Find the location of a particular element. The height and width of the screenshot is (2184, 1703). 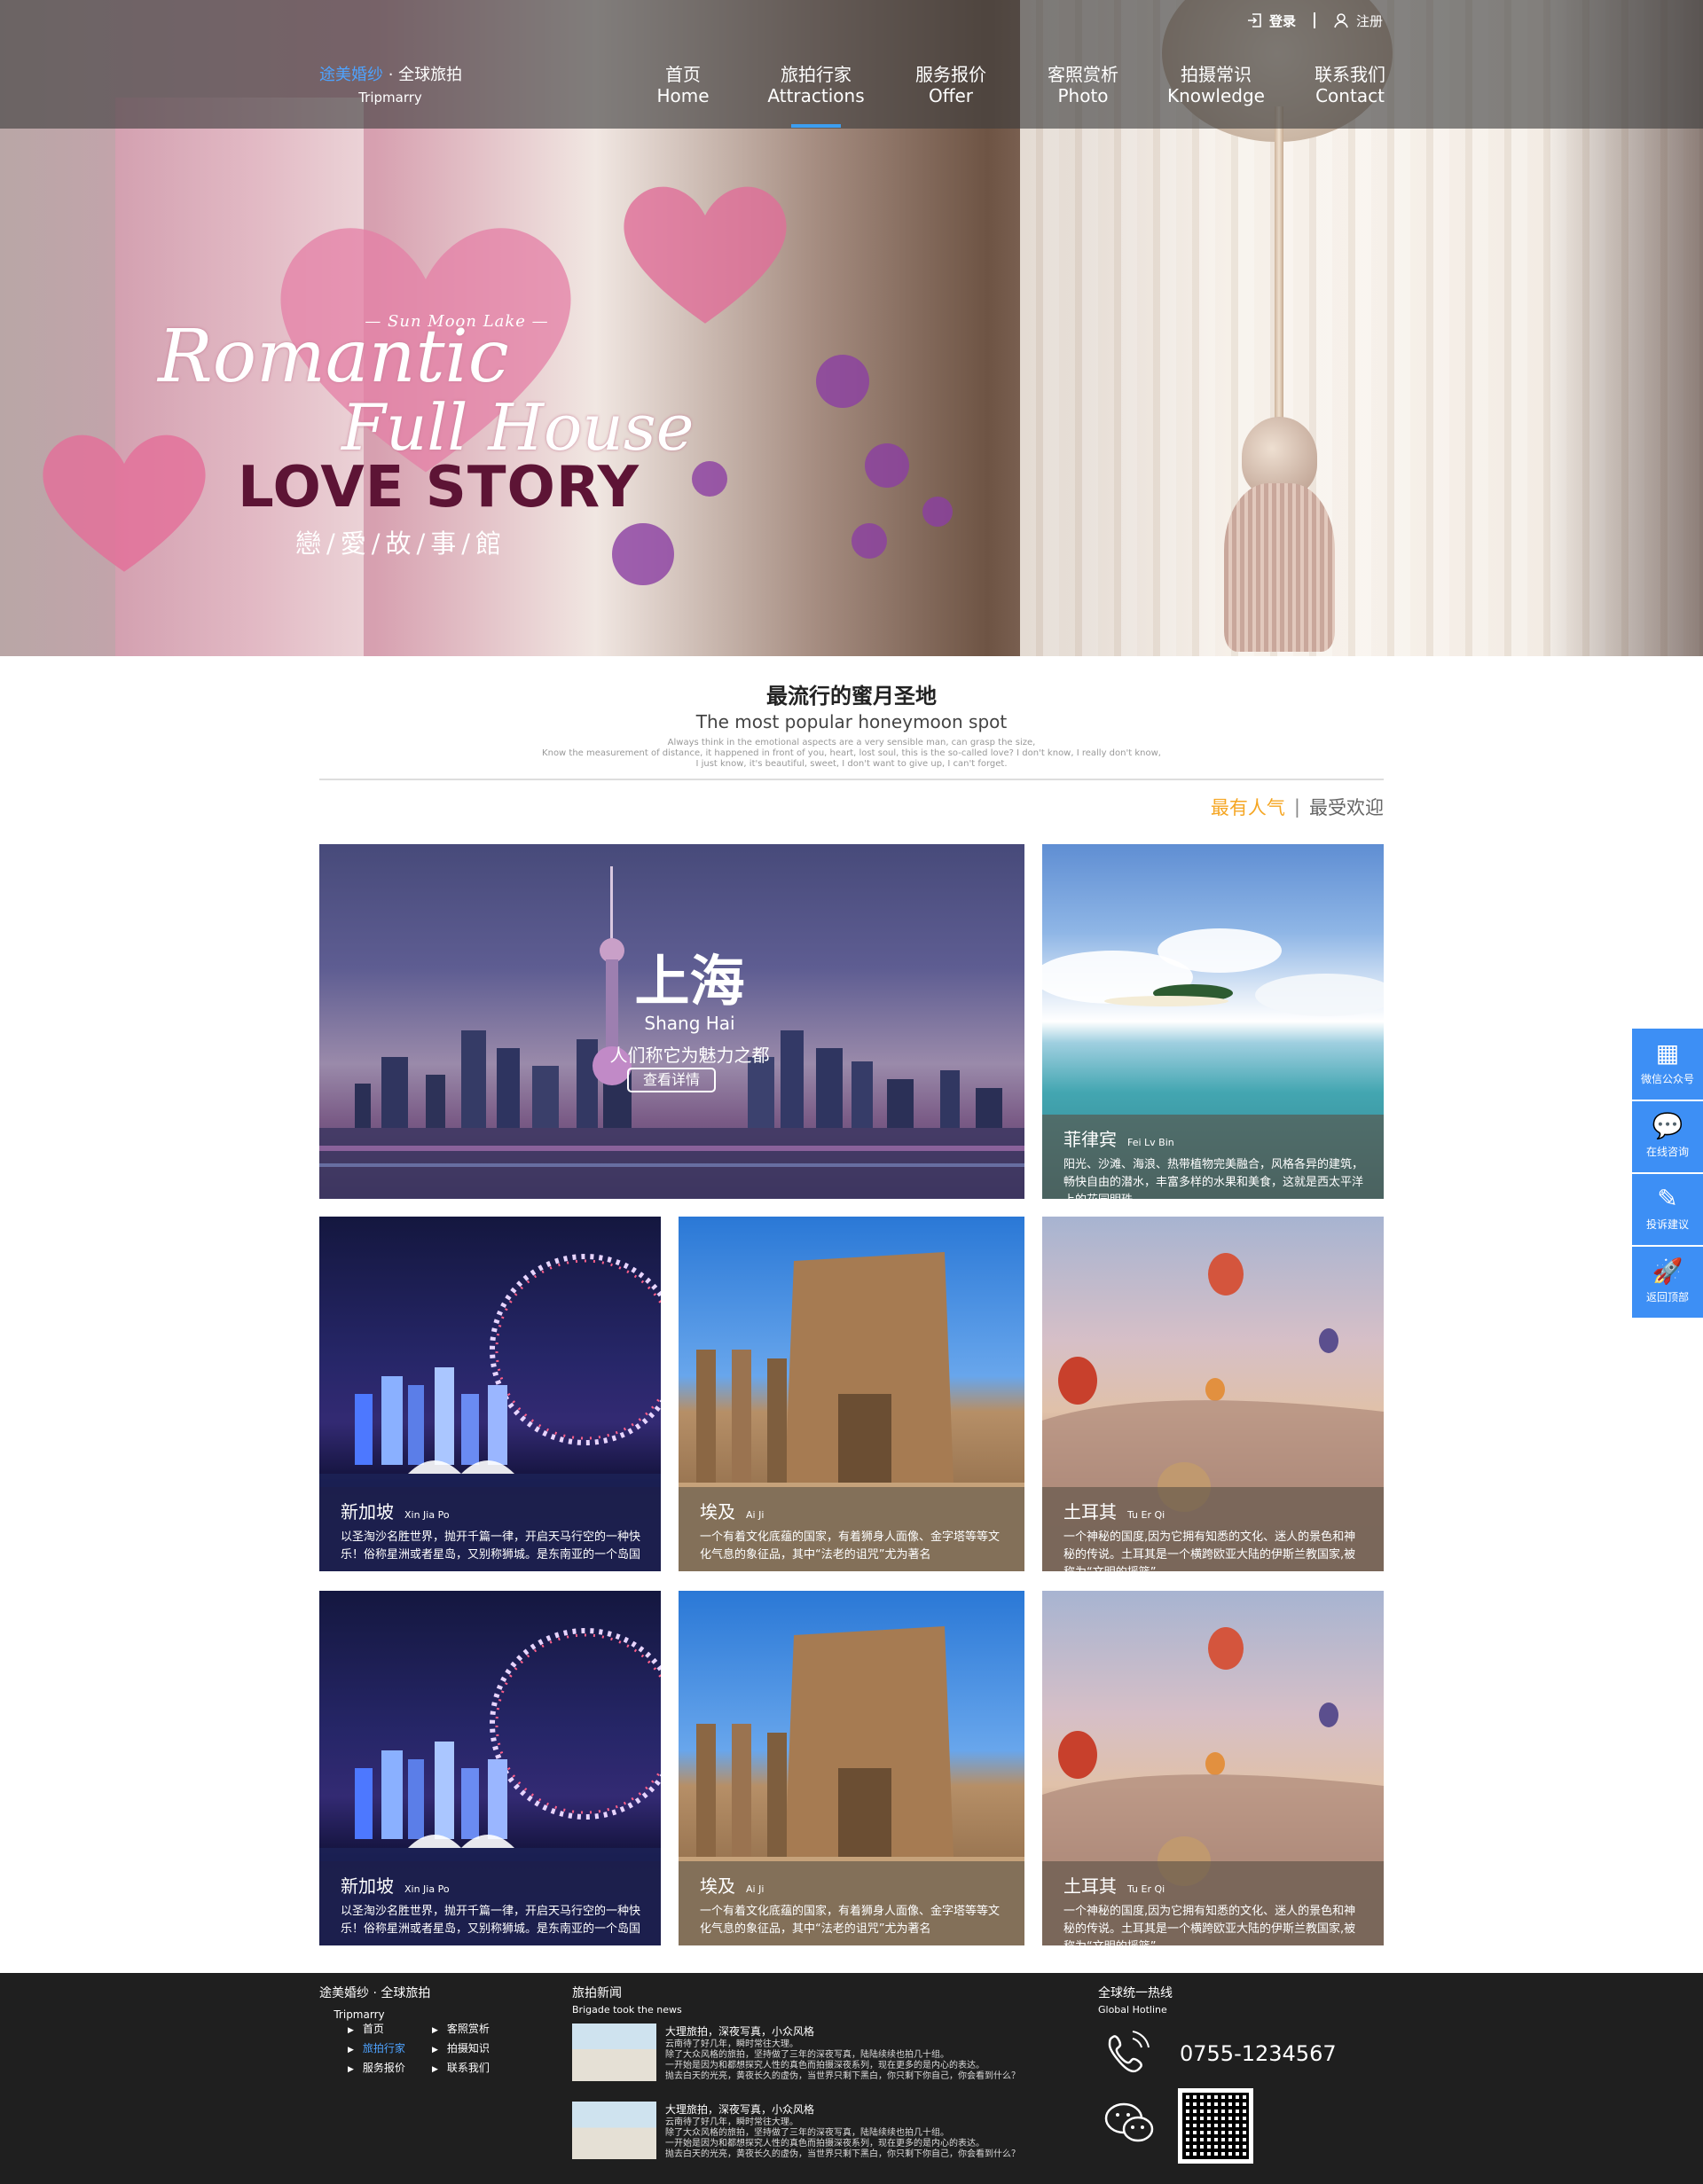

site-logo: 途美婚纱 · 全球旅拍 Tripmarry is located at coordinates (391, 84).